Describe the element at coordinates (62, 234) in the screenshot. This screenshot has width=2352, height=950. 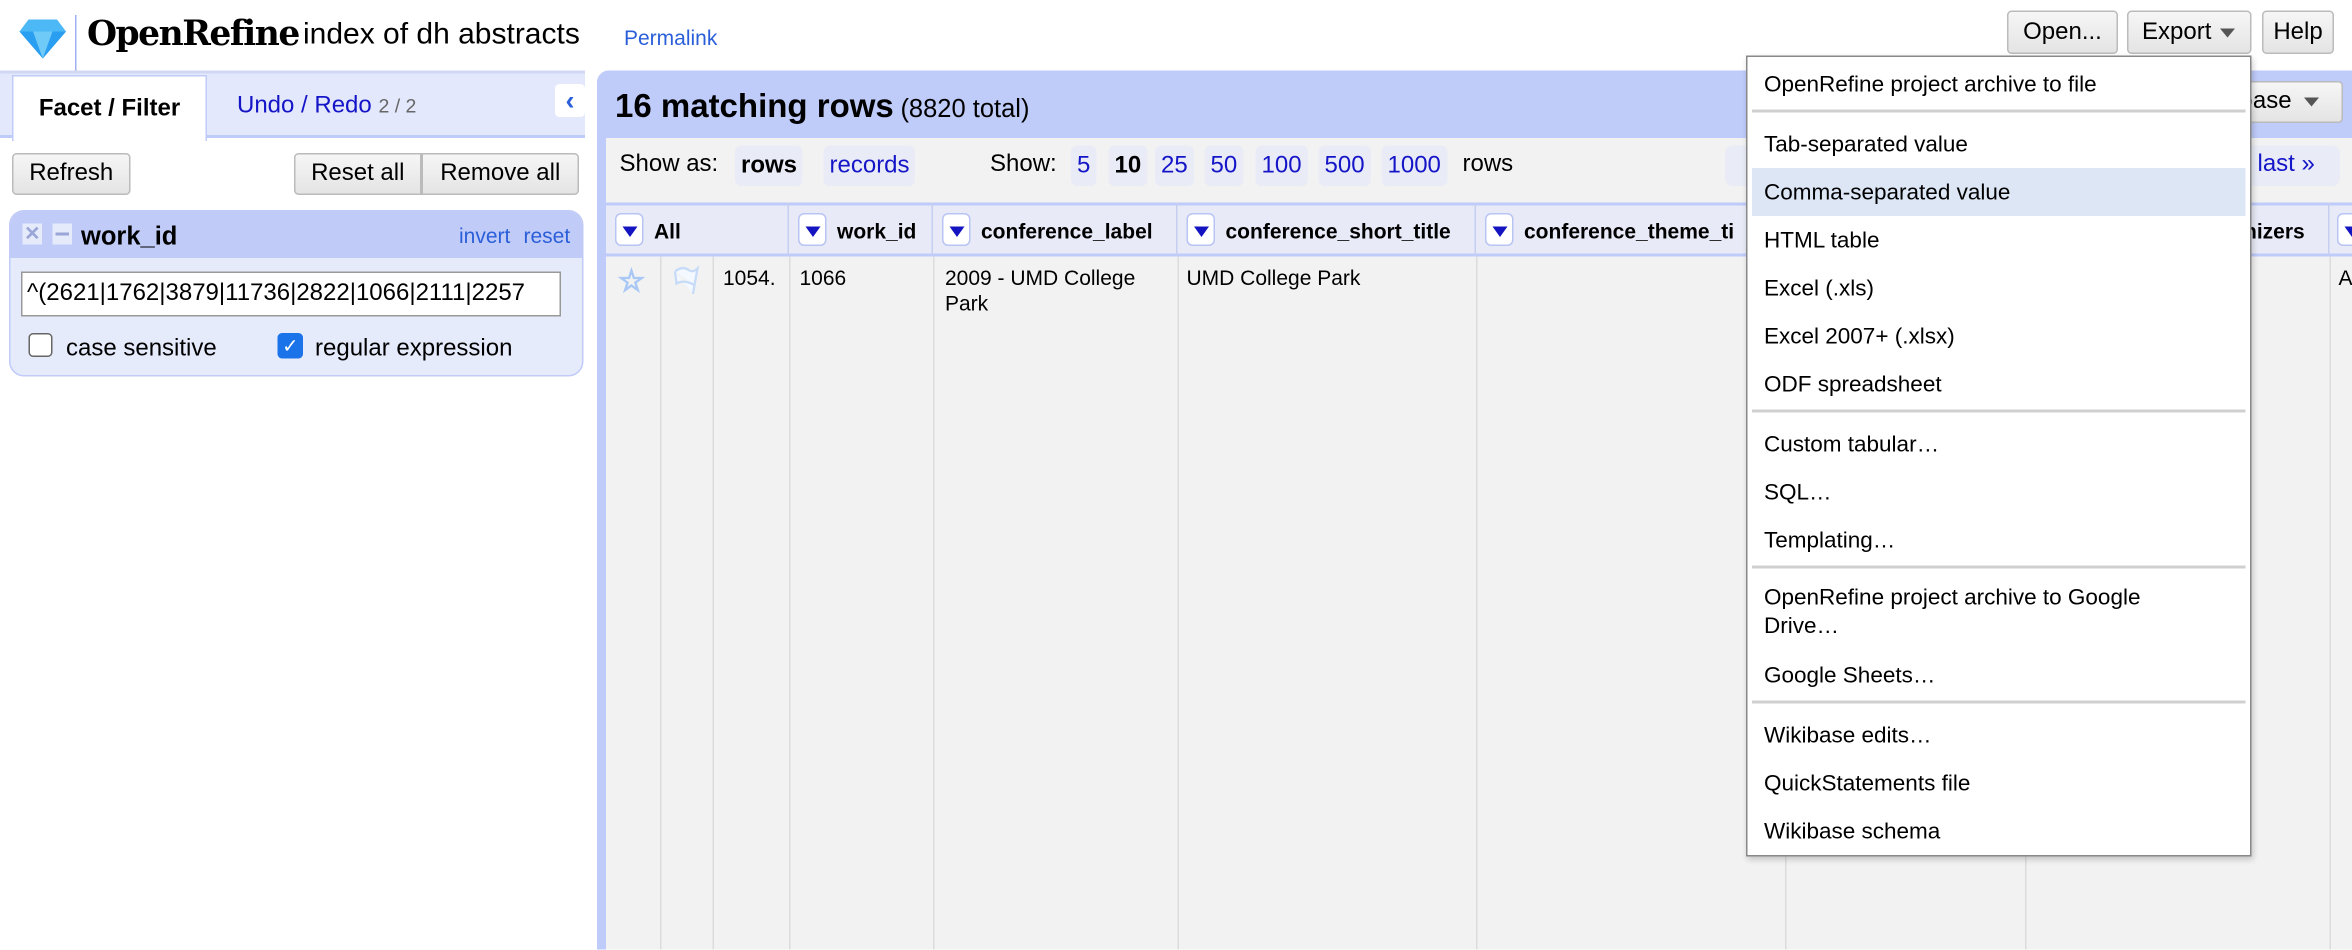
I see `minimize-facet-icon` at that location.